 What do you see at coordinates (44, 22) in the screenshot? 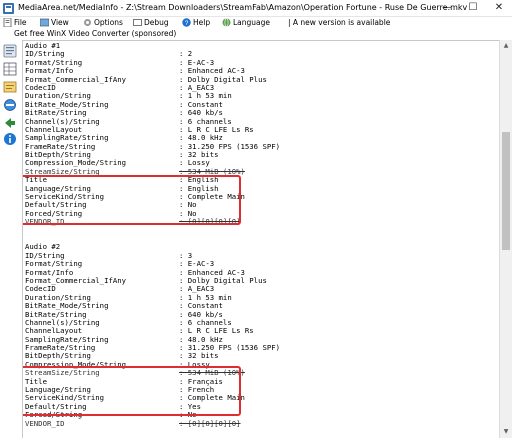
I see `view-icon` at bounding box center [44, 22].